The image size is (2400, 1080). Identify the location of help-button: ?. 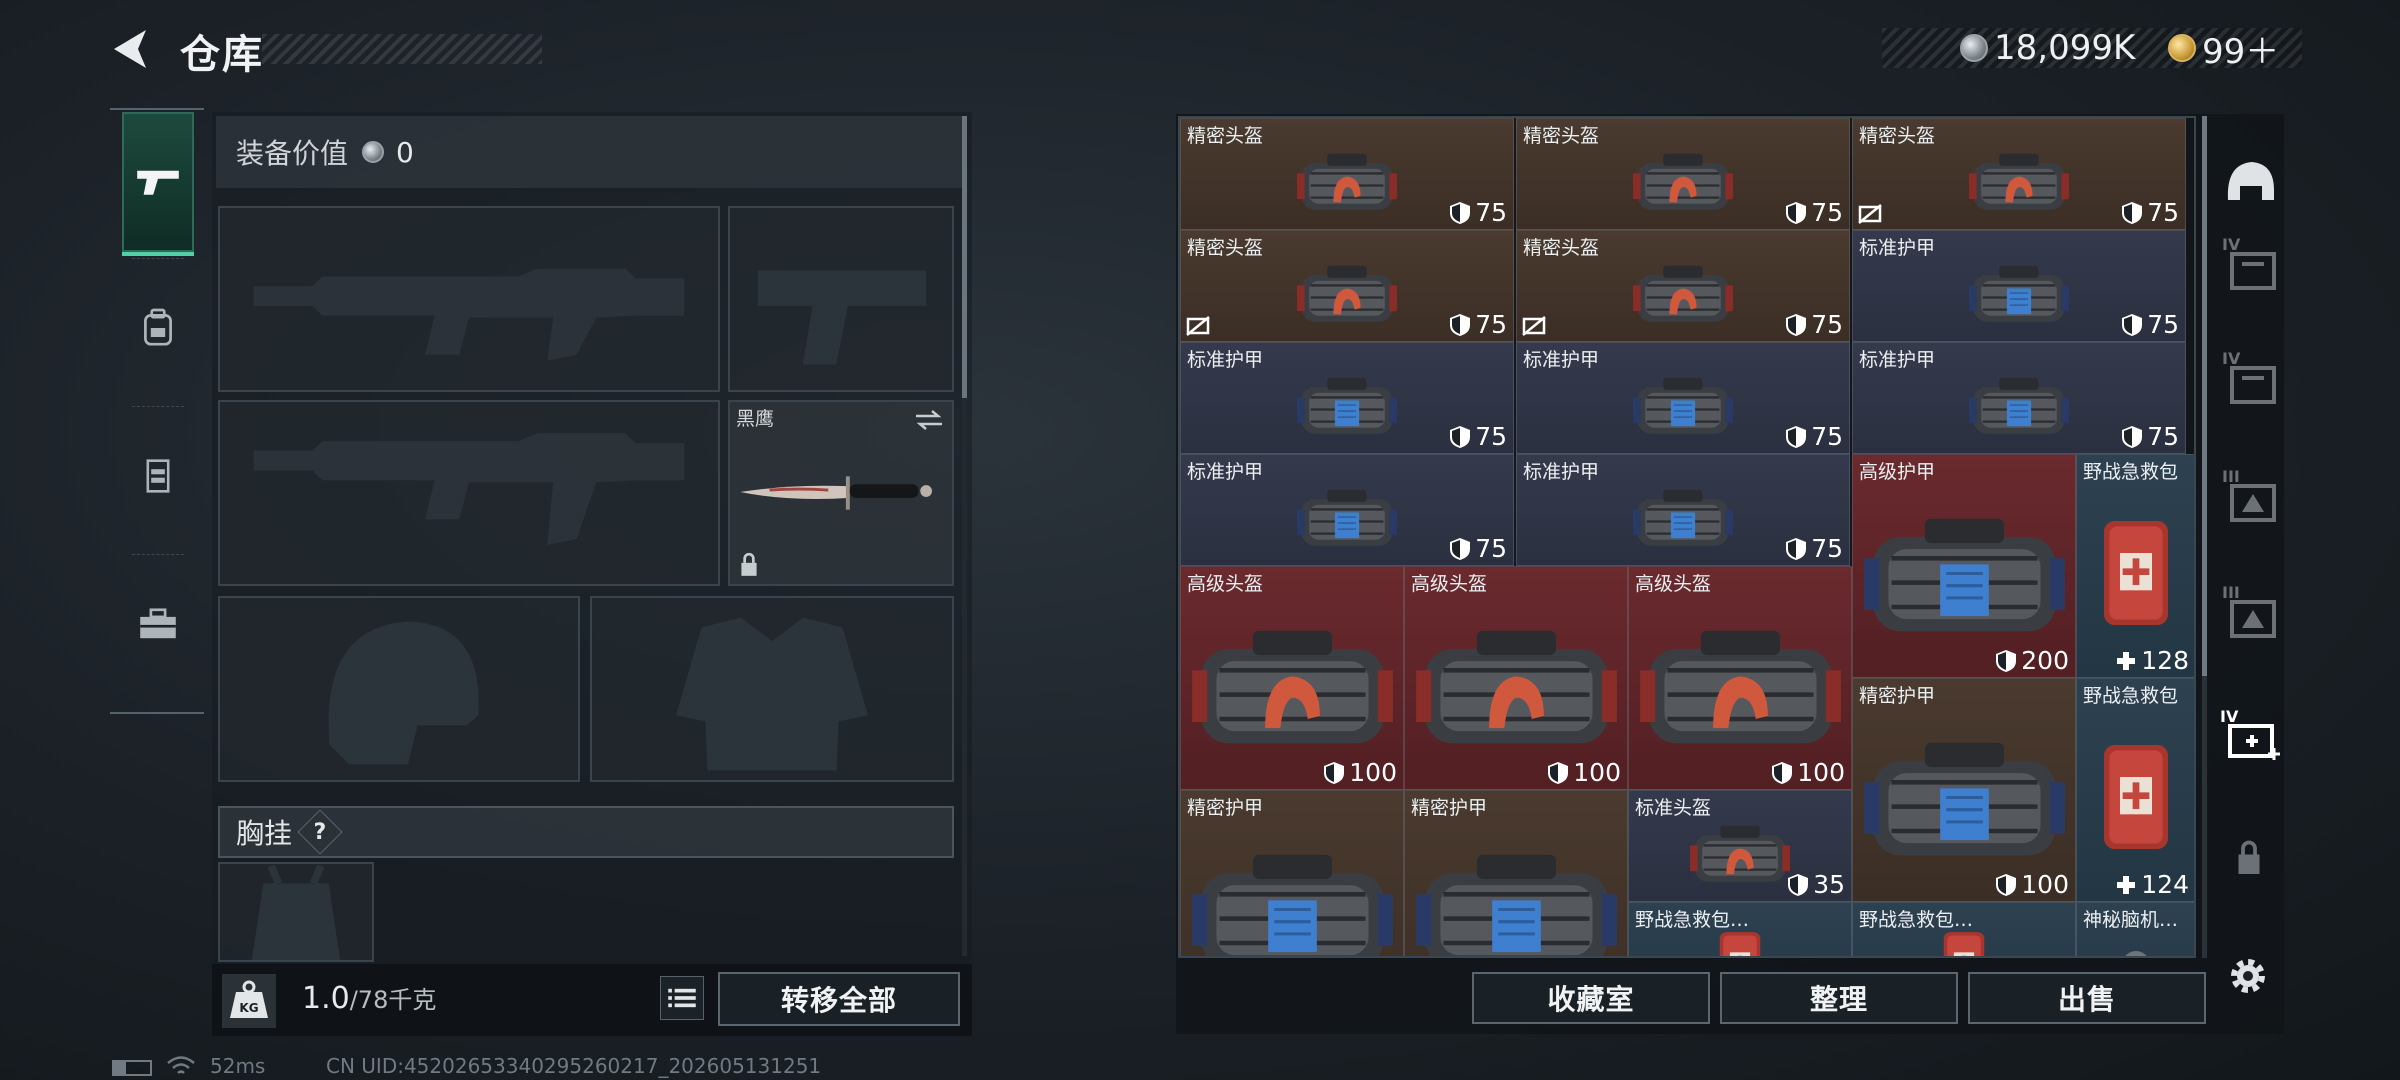
(320, 832).